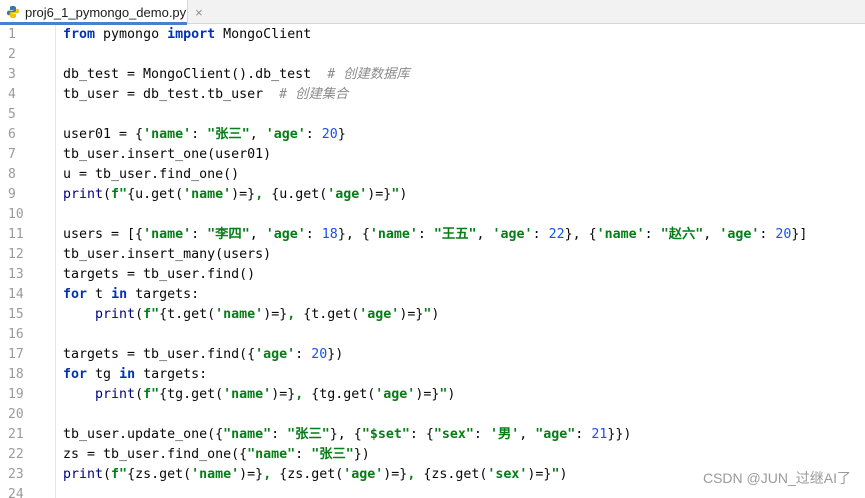 The image size is (865, 498). What do you see at coordinates (171, 94) in the screenshot?
I see `code-token: tb_user = db_test.tb_user` at bounding box center [171, 94].